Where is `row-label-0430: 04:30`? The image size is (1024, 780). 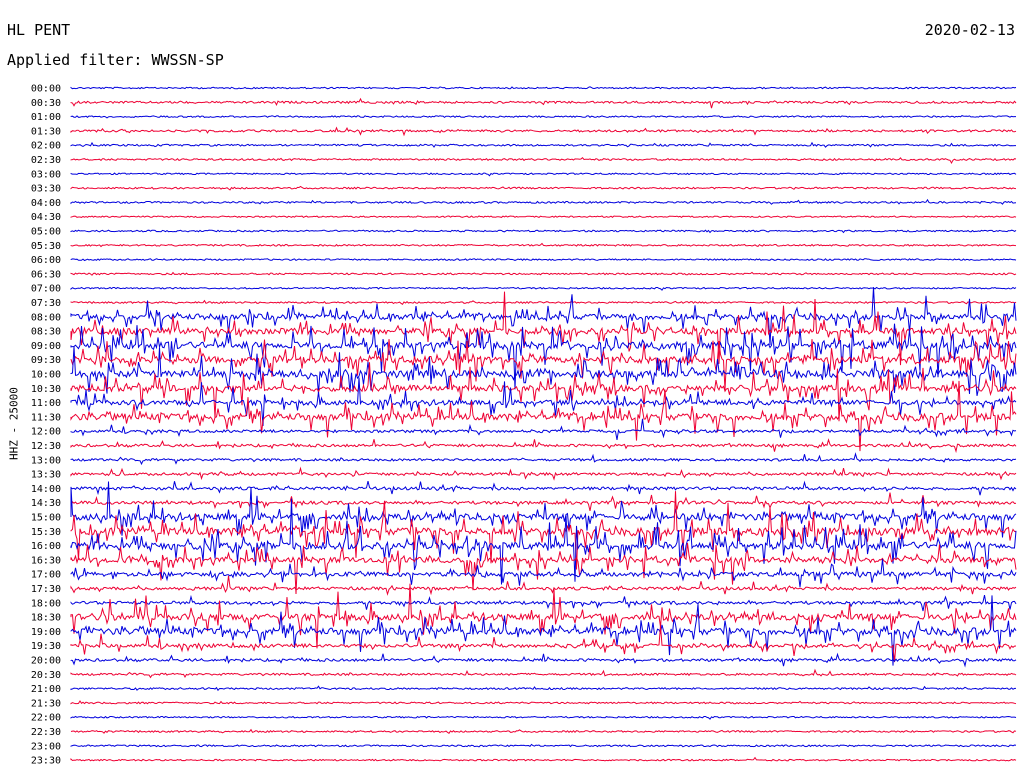 row-label-0430: 04:30 is located at coordinates (46, 217).